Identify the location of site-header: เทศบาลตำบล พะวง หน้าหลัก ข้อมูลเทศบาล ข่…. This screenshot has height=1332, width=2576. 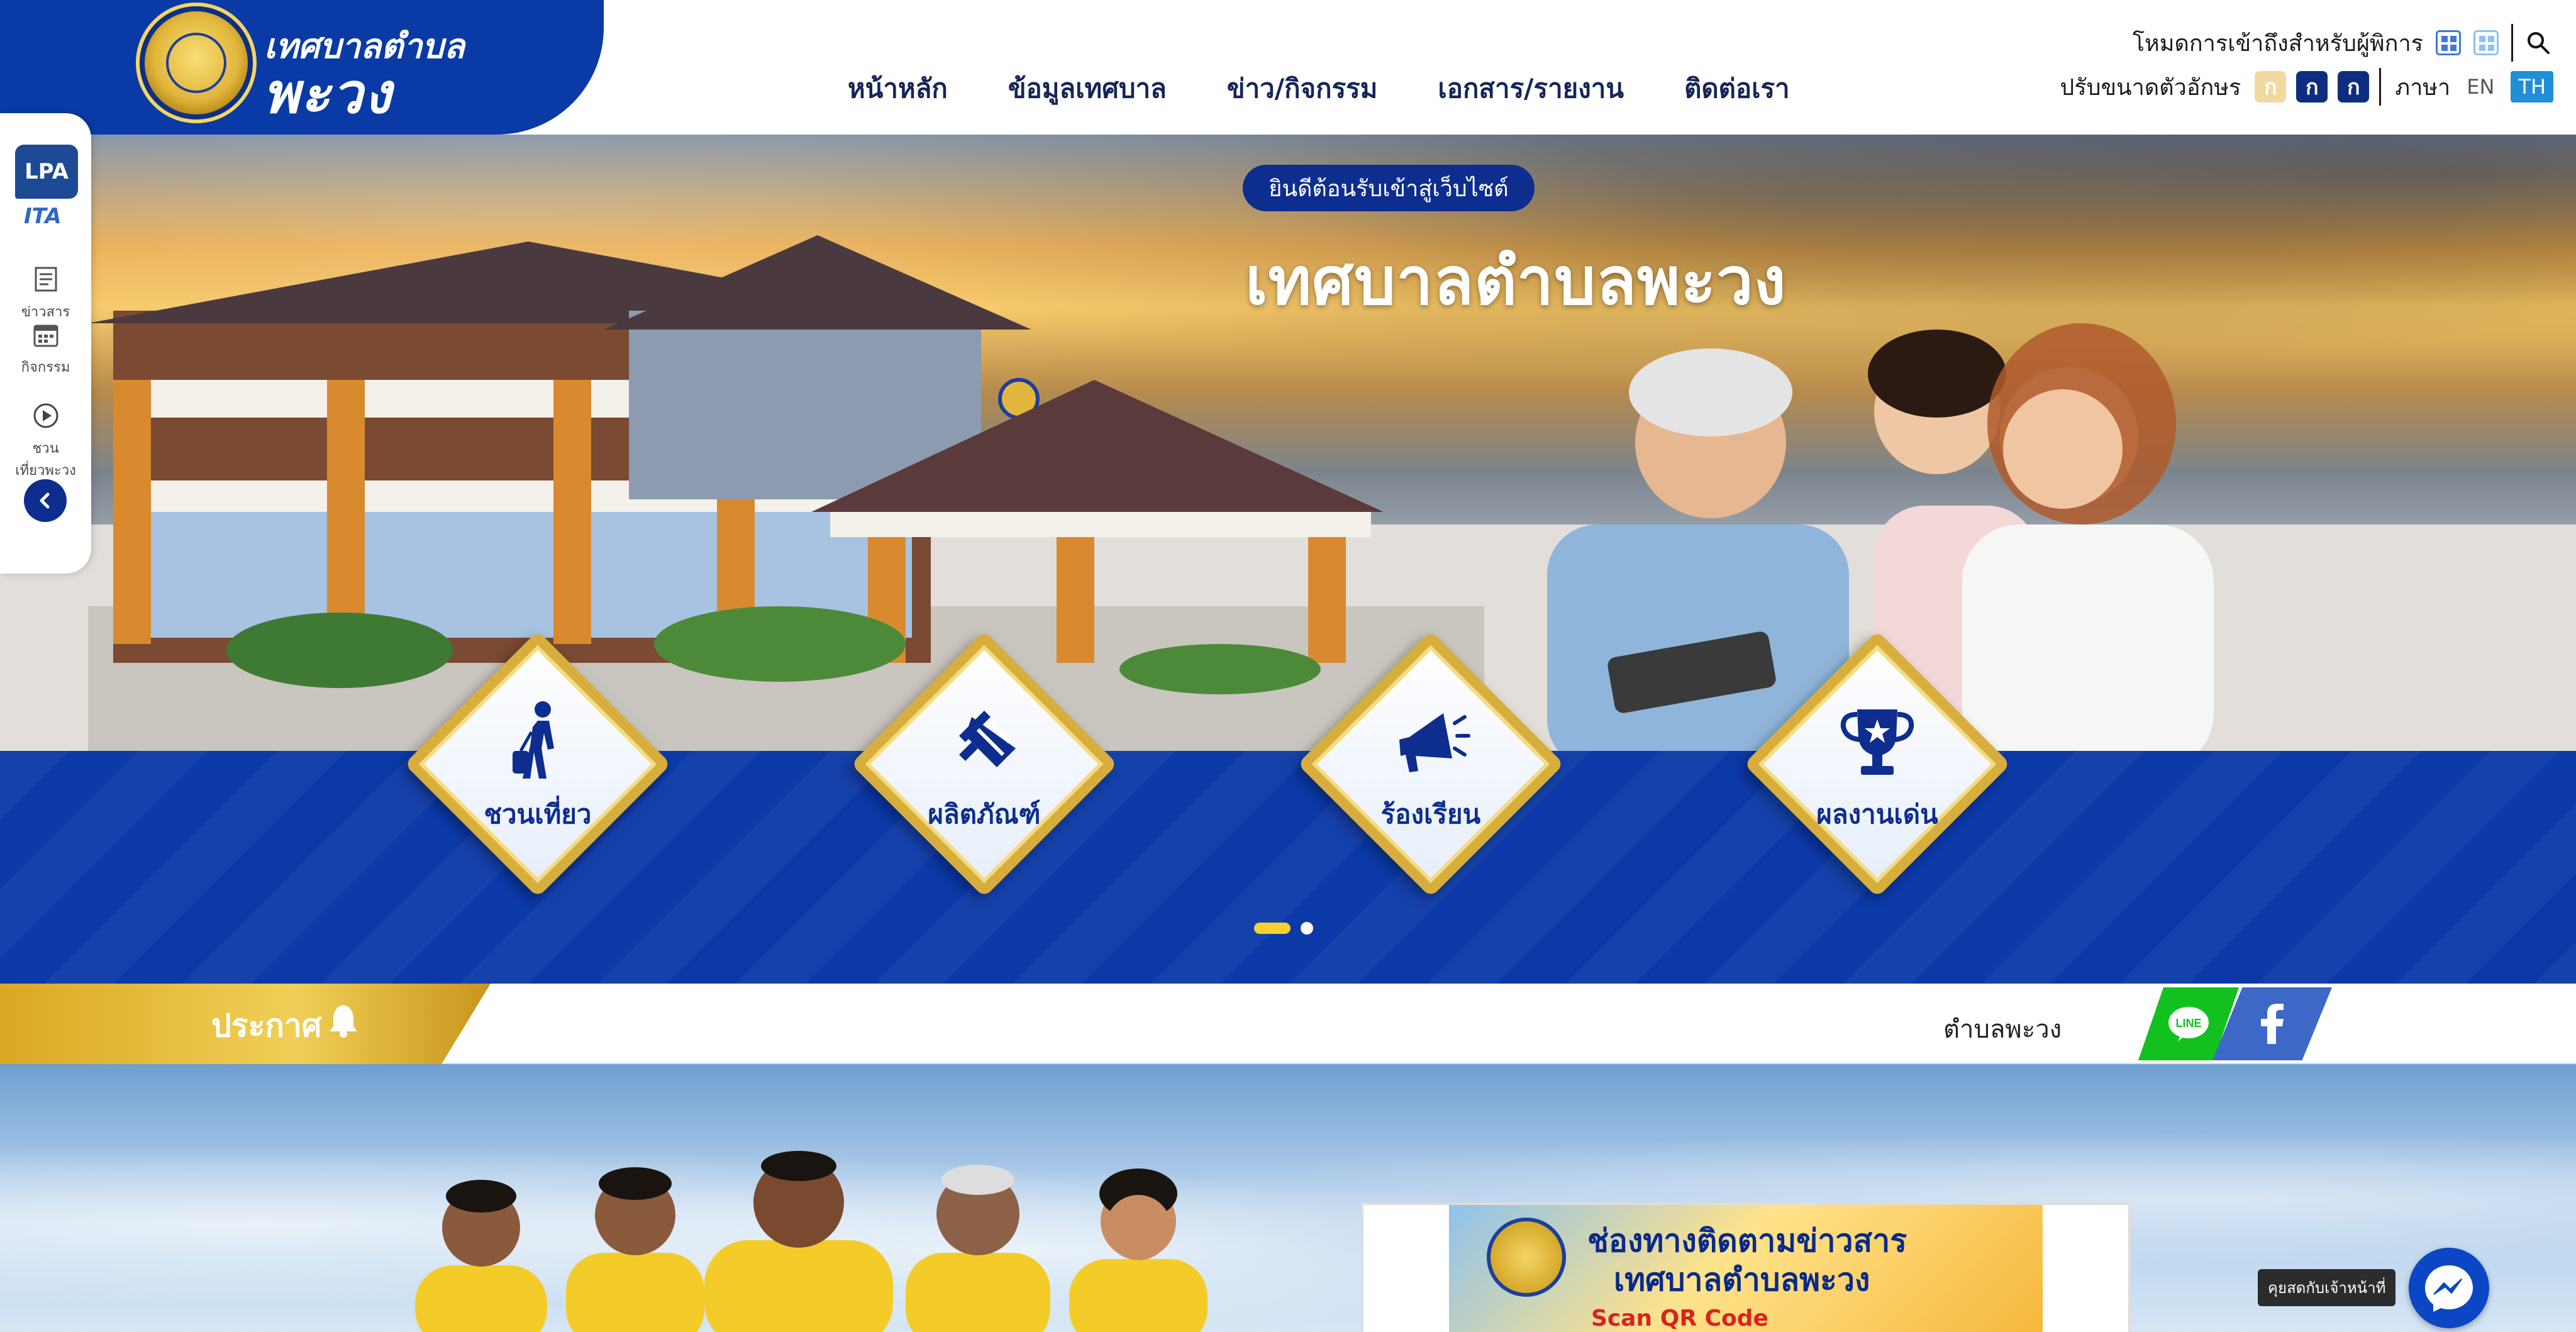
(1288, 67).